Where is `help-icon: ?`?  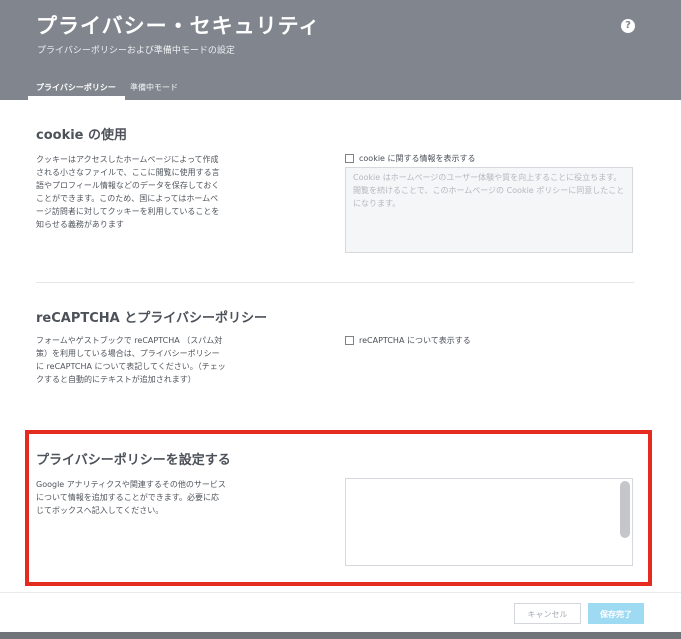 help-icon: ? is located at coordinates (628, 26).